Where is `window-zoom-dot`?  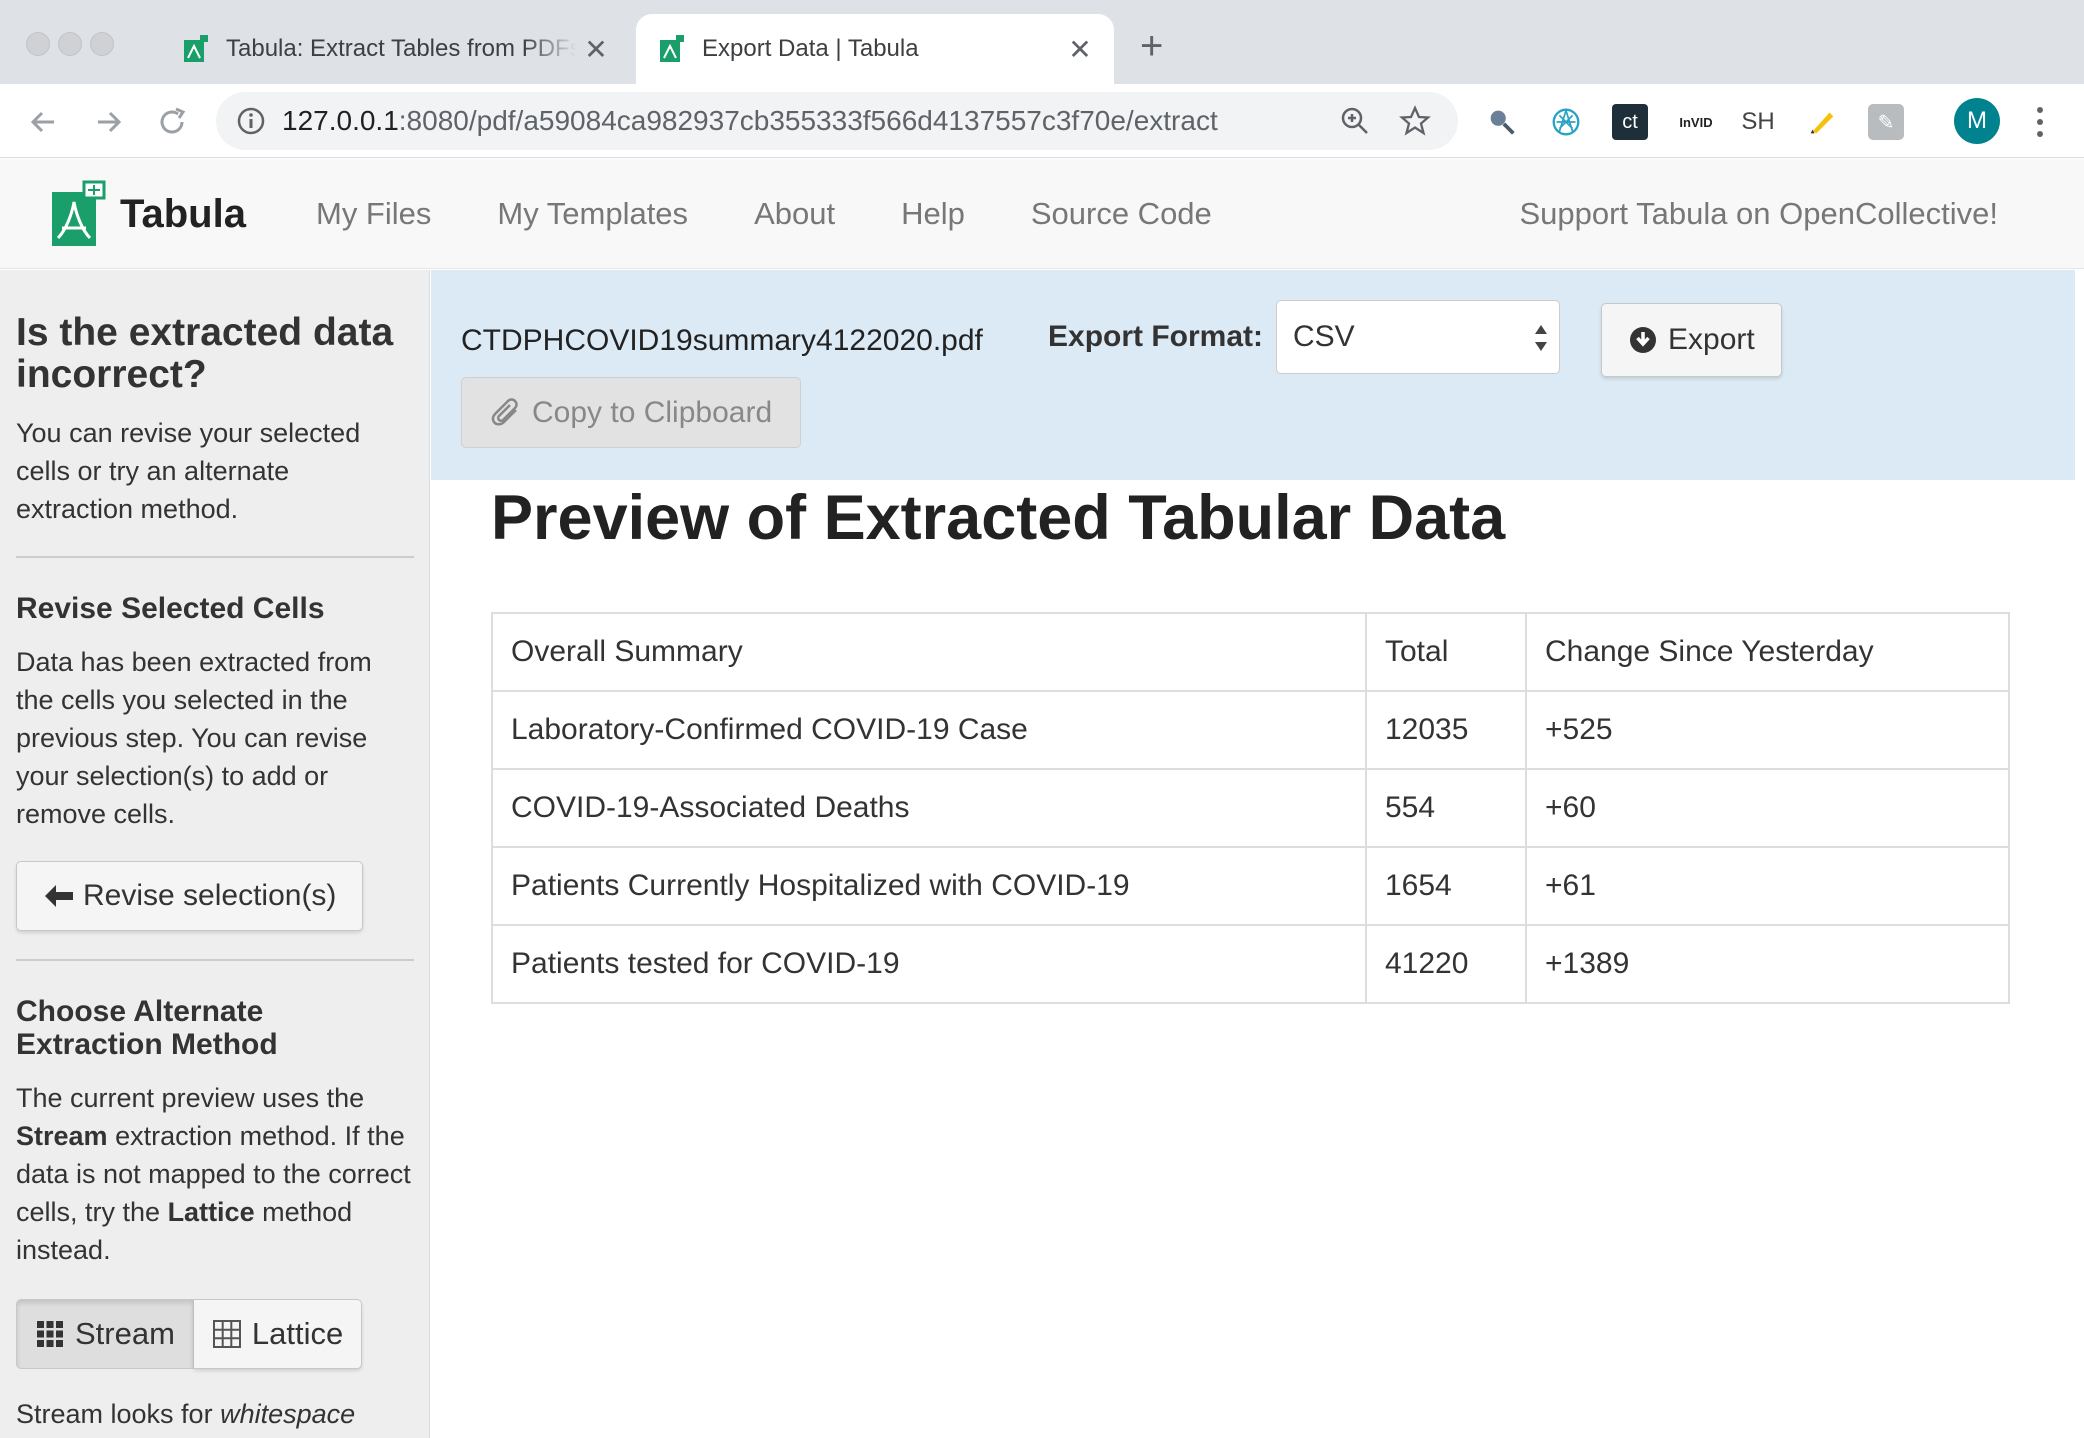 window-zoom-dot is located at coordinates (102, 44).